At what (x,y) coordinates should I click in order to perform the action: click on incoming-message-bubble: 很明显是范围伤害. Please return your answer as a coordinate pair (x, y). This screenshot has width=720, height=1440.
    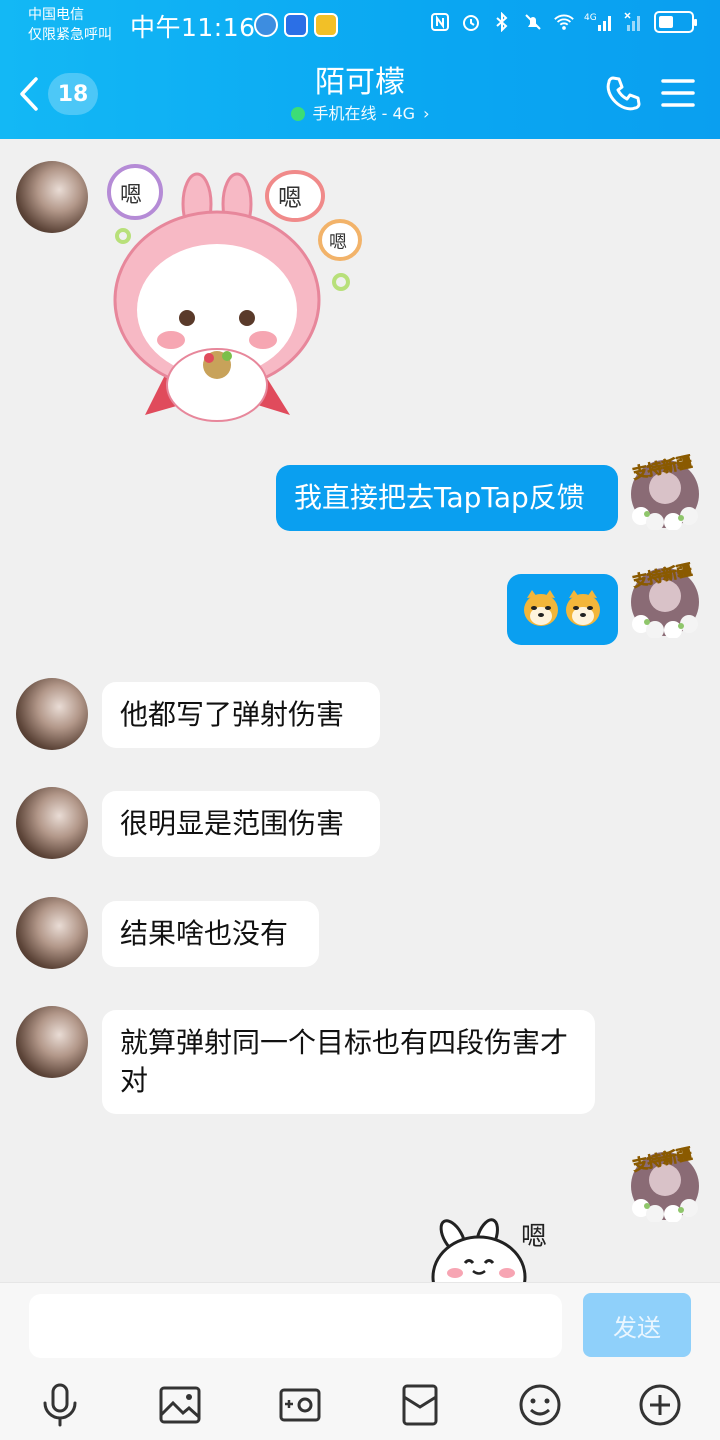
    Looking at the image, I should click on (241, 824).